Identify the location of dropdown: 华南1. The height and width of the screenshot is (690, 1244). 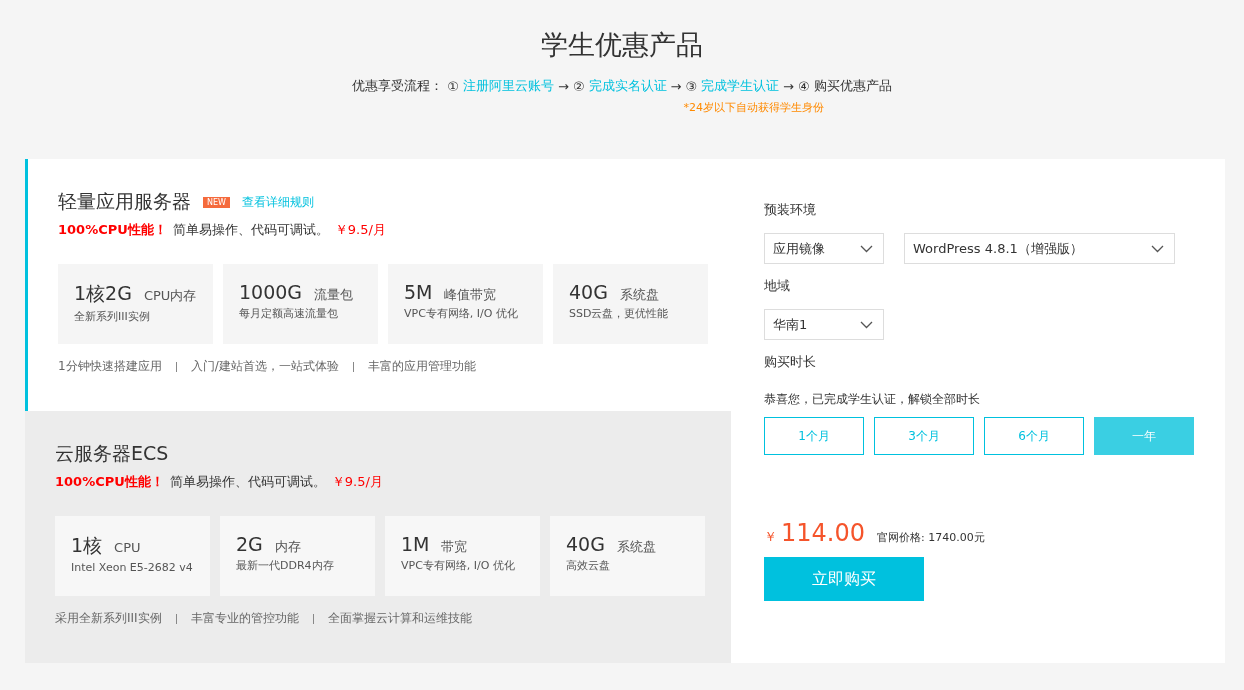
(824, 324).